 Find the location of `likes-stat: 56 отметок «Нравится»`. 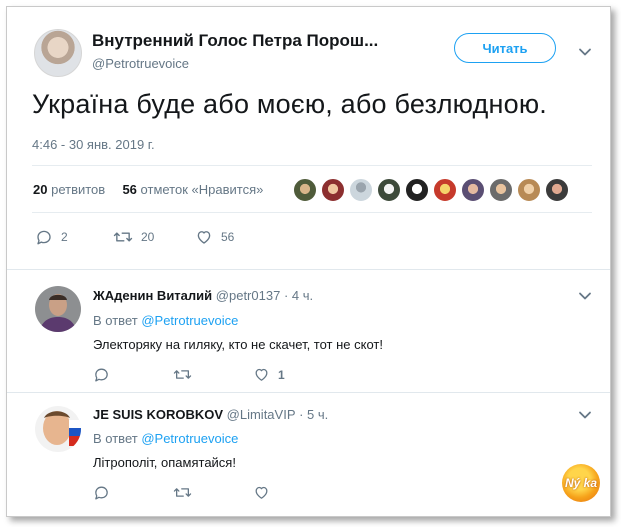

likes-stat: 56 отметок «Нравится» is located at coordinates (192, 189).